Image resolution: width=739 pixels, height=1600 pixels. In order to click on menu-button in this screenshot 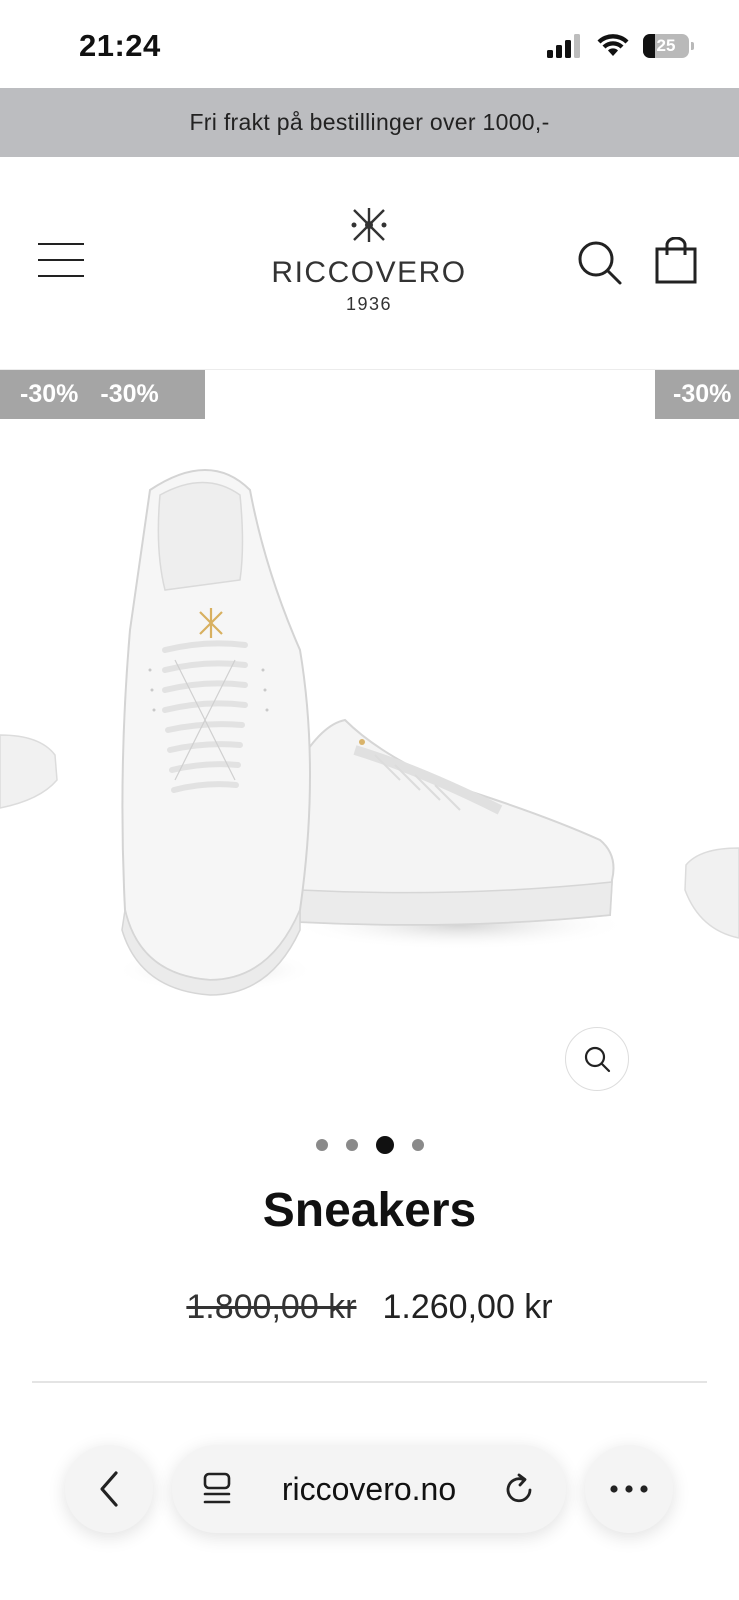, I will do `click(62, 261)`.